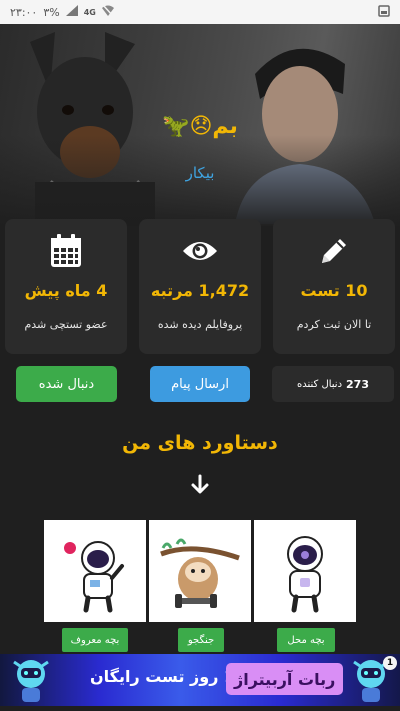 The image size is (400, 711). What do you see at coordinates (66, 290) in the screenshot?
I see `stat-value-joined: 4 ماه پیش` at bounding box center [66, 290].